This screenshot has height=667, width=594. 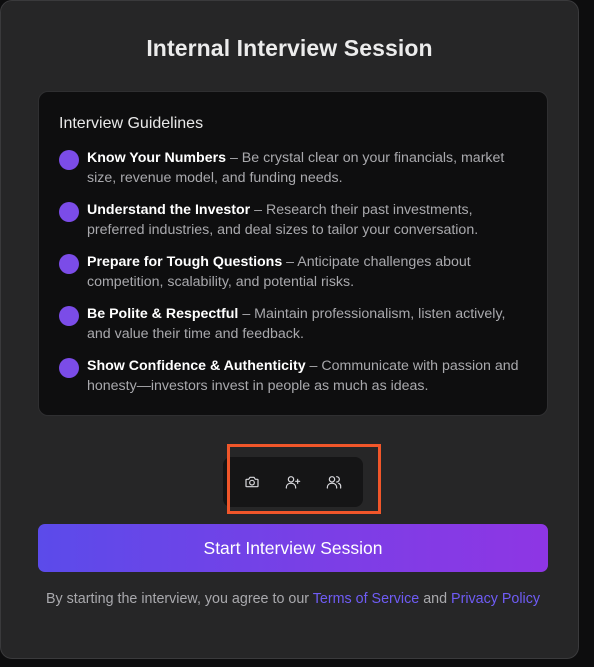 I want to click on terms-and: and, so click(x=435, y=599).